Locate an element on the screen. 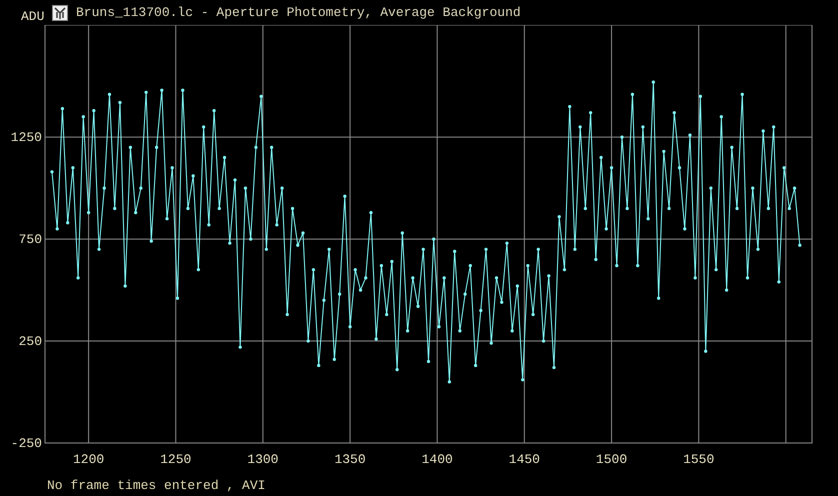 The height and width of the screenshot is (496, 838). tick-label: 1450 is located at coordinates (524, 458).